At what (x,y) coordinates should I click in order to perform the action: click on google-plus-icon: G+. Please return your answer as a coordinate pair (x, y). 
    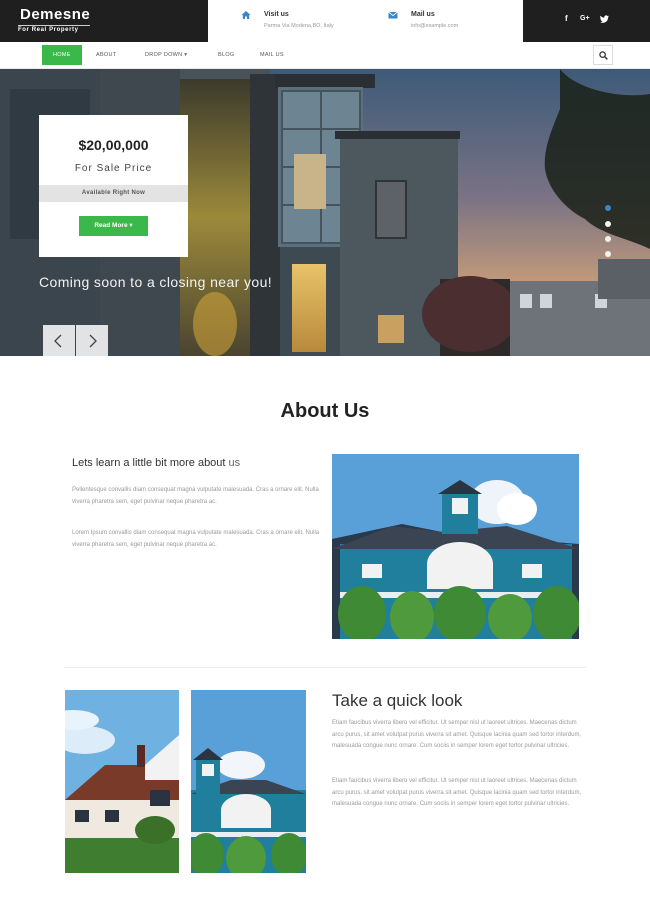
    Looking at the image, I should click on (585, 18).